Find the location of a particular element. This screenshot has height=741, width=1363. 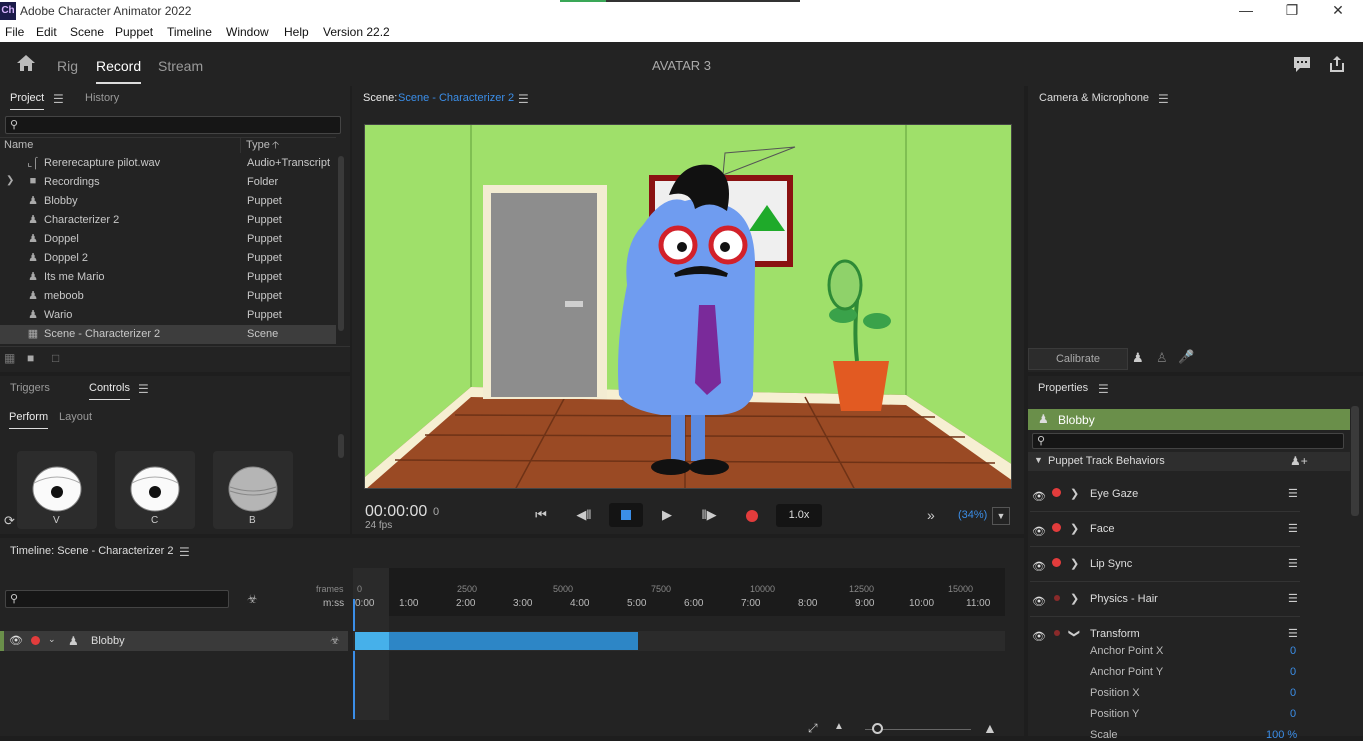

list-item: ♟ Wario Puppet is located at coordinates (168, 315).